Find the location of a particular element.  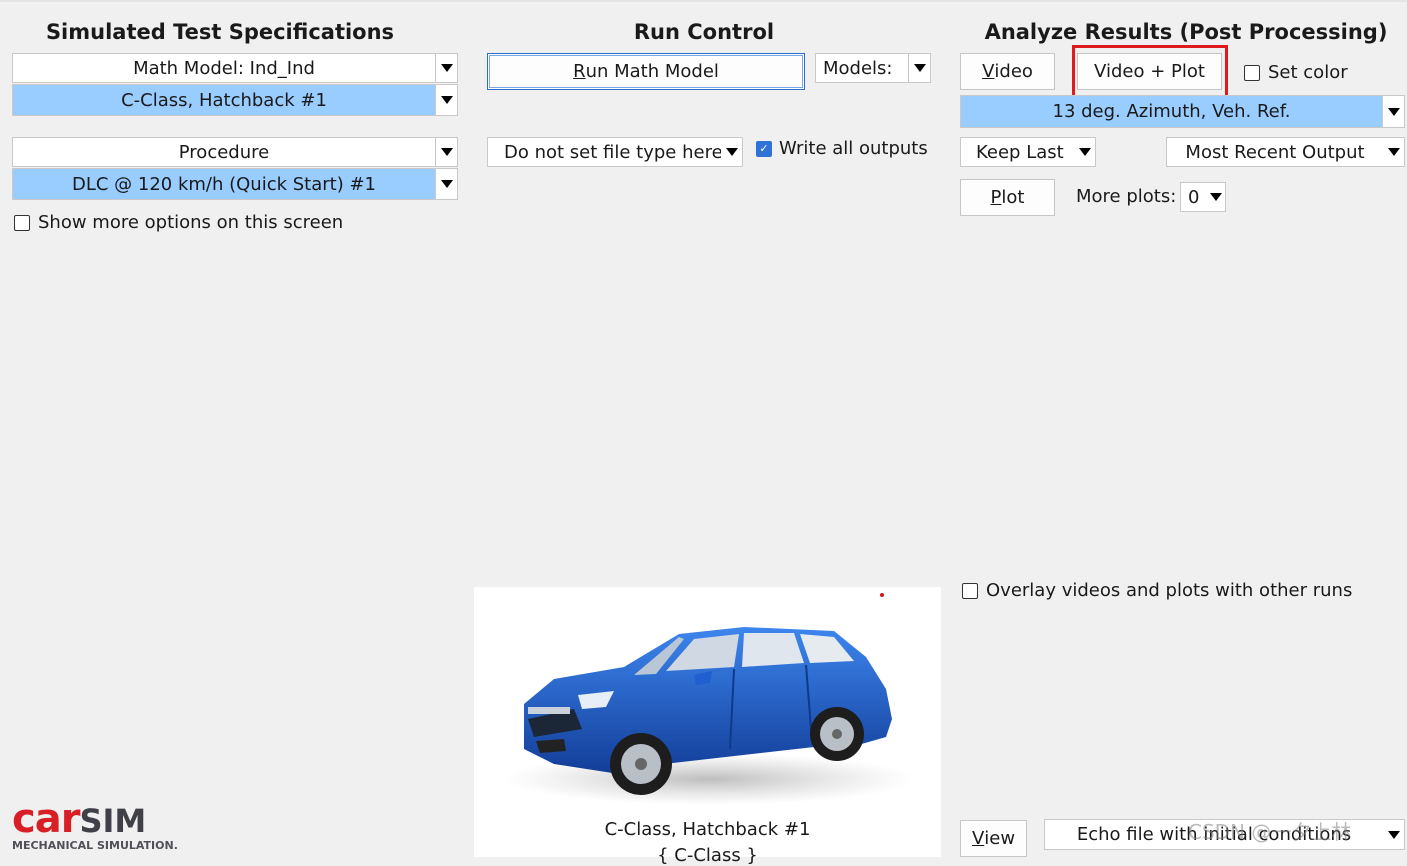

run-math-model-button: Run Math Model is located at coordinates (646, 71).